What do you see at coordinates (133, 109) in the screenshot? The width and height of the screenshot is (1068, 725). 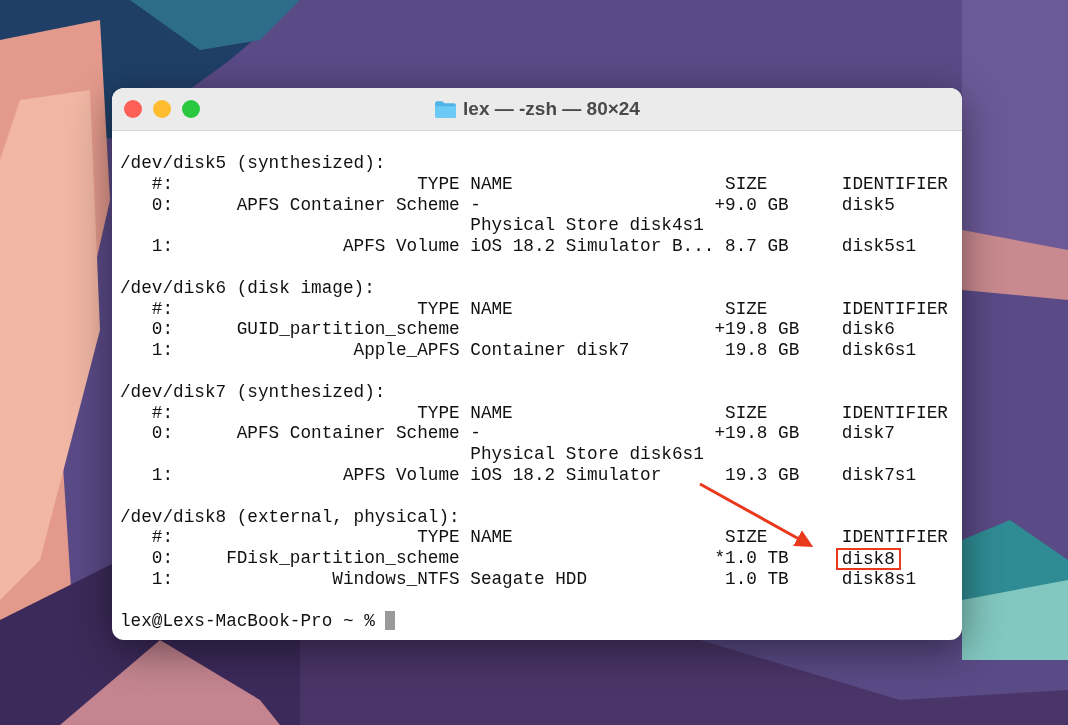 I see `close-button` at bounding box center [133, 109].